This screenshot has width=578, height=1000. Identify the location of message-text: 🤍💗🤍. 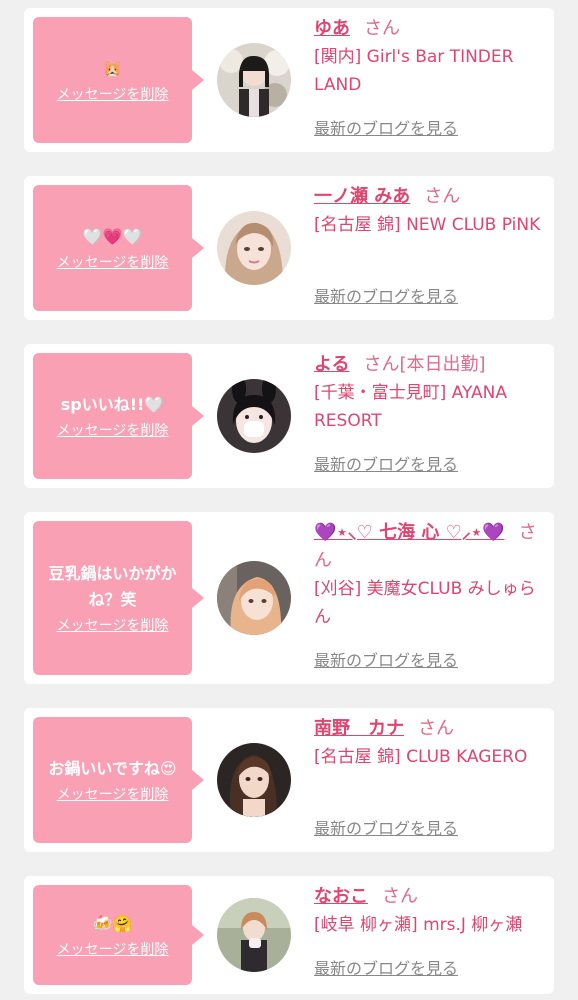
(112, 236).